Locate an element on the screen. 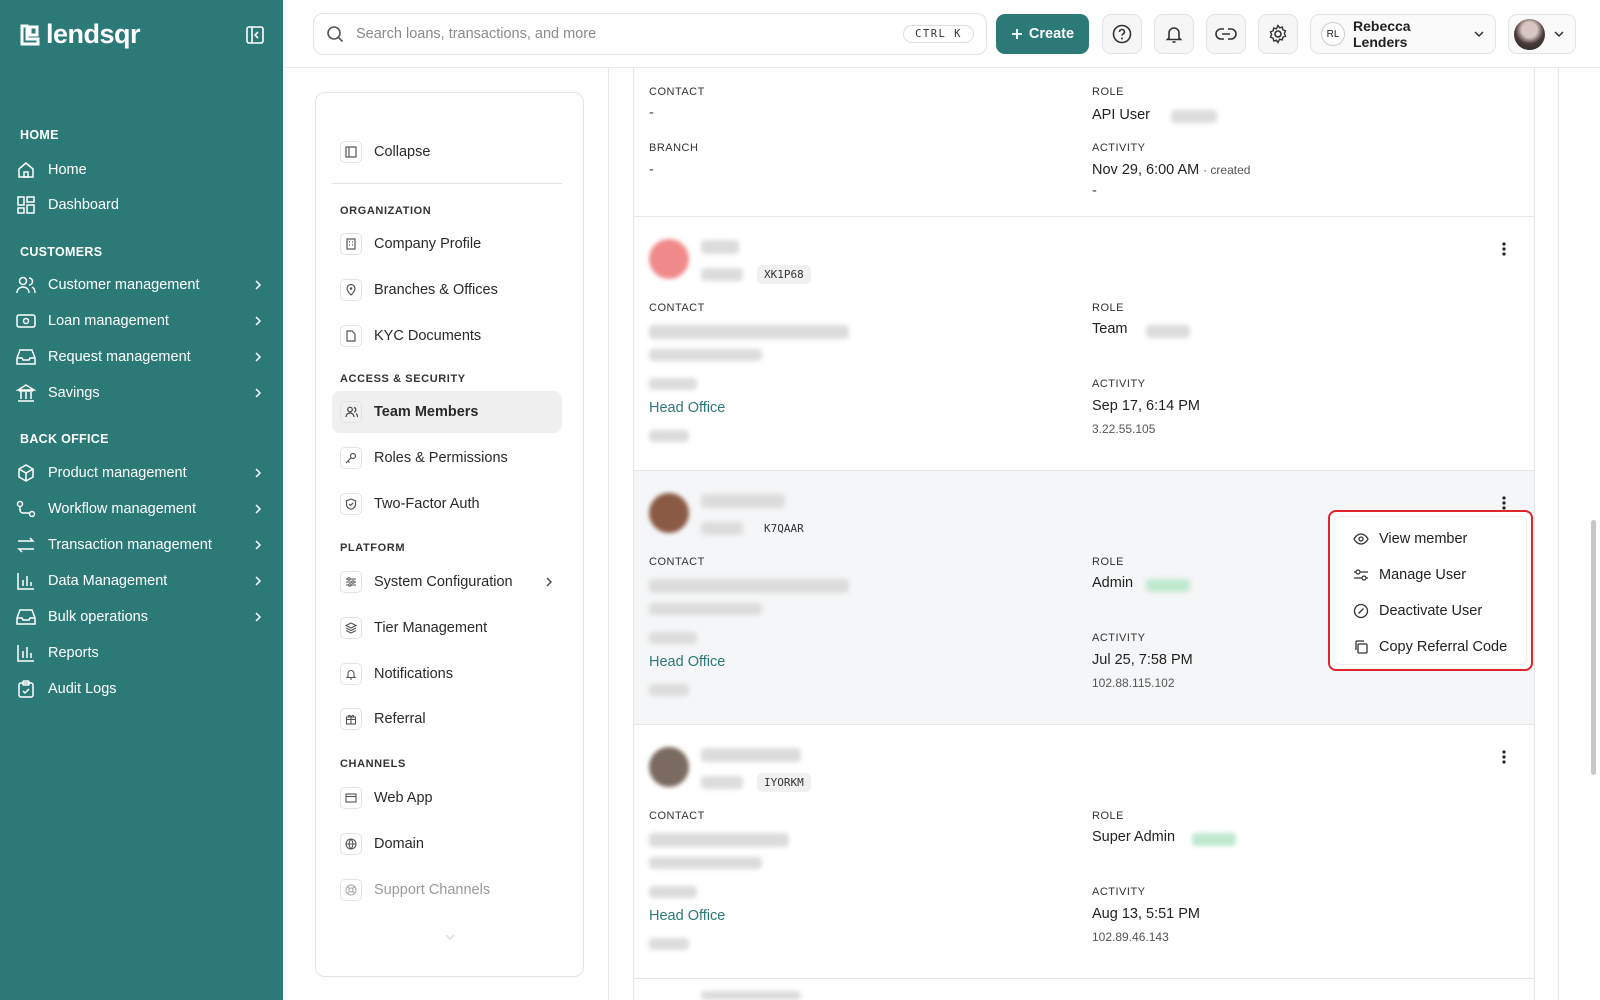  activity-label: ACTIVITY is located at coordinates (1119, 148).